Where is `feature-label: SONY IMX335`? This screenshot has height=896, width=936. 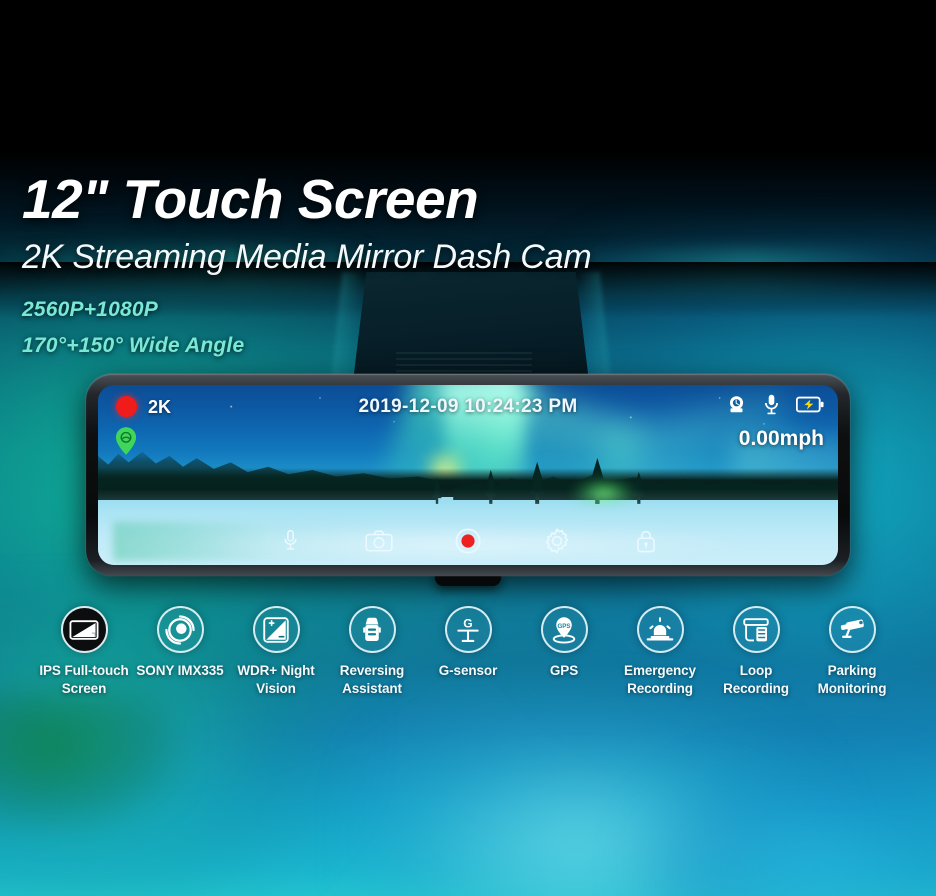 feature-label: SONY IMX335 is located at coordinates (180, 670).